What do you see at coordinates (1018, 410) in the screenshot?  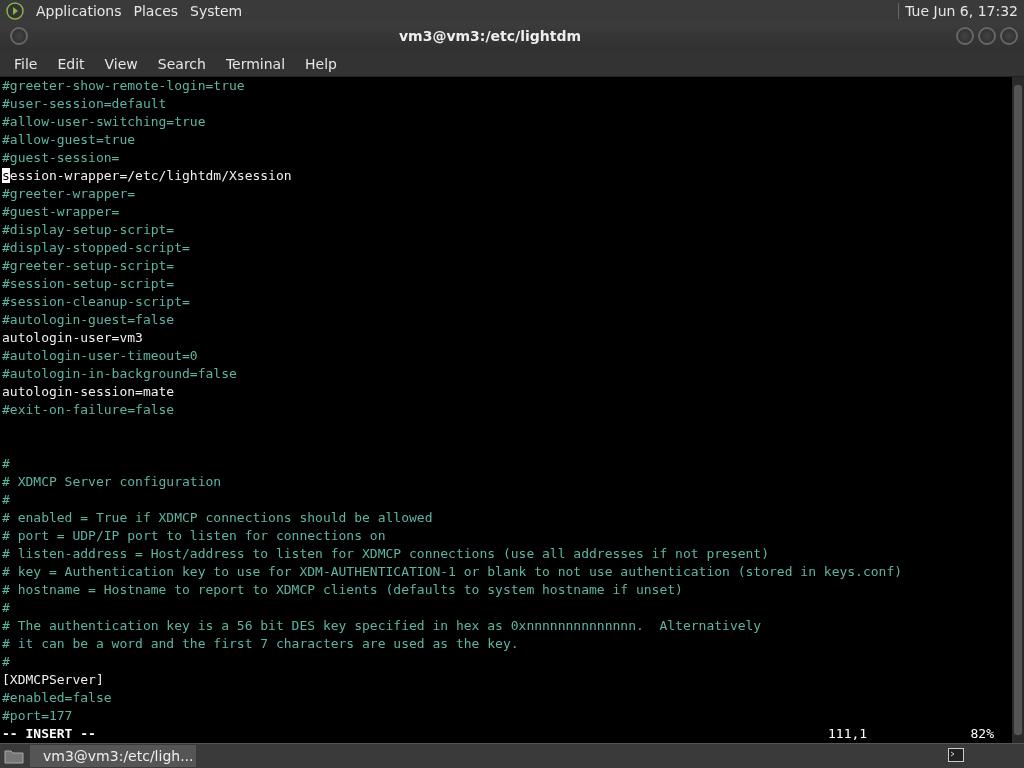 I see `scrollbar` at bounding box center [1018, 410].